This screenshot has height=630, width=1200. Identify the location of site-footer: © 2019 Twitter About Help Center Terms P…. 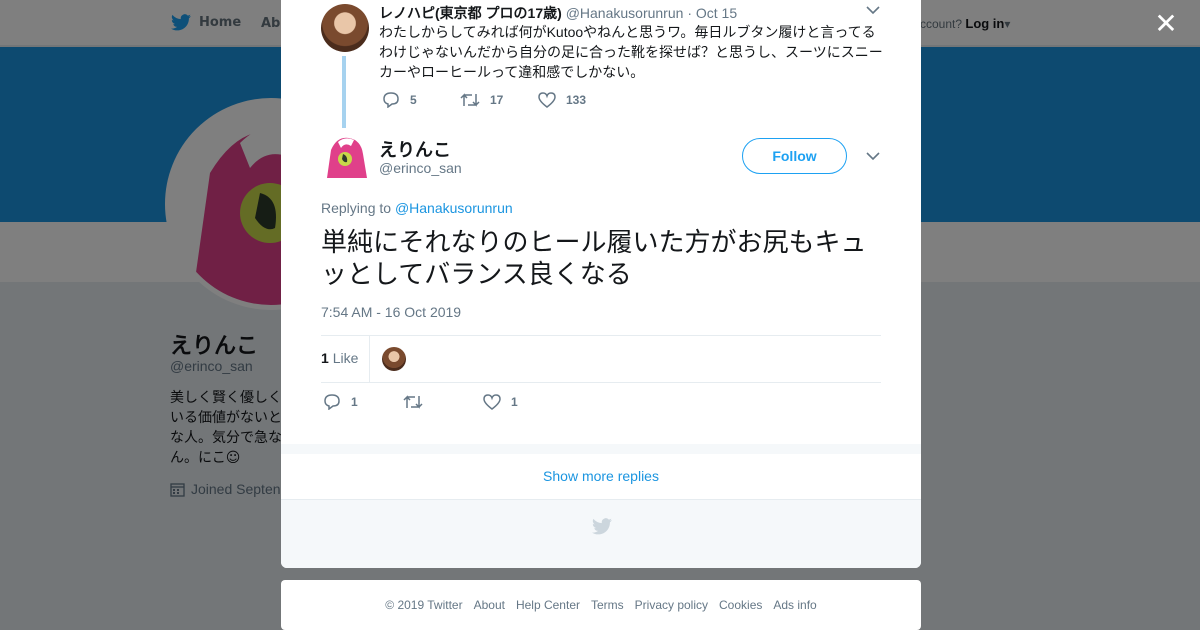
(601, 605).